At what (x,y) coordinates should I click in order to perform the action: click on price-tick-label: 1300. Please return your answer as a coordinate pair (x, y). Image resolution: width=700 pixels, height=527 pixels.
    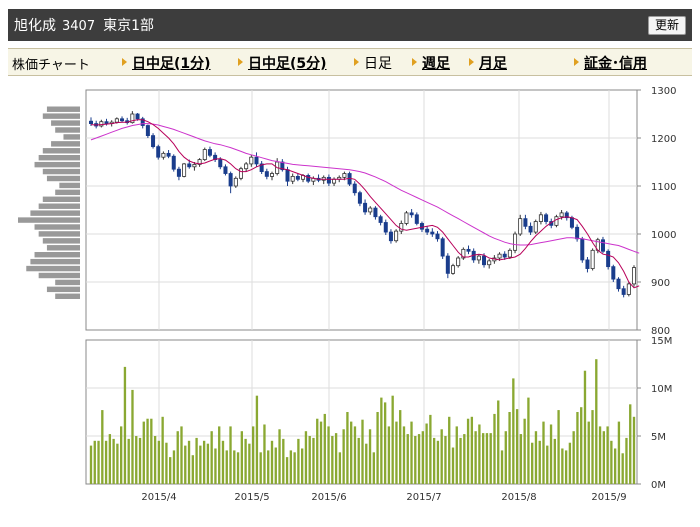
    Looking at the image, I should click on (663, 91).